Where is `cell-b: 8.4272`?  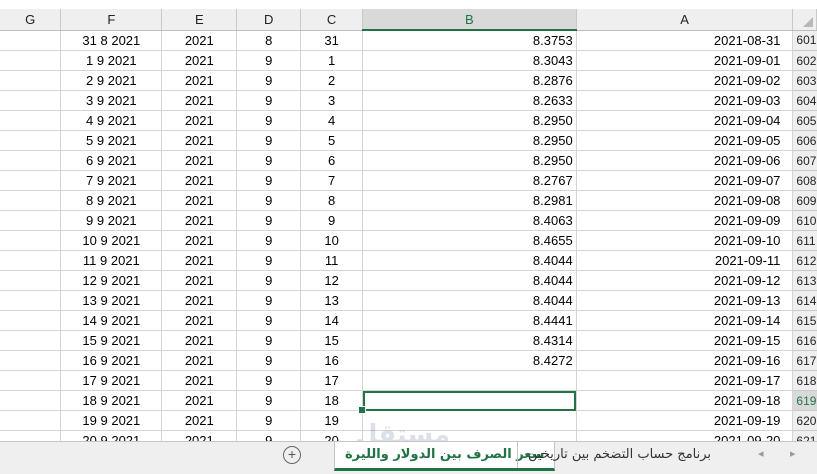
cell-b: 8.4272 is located at coordinates (469, 360).